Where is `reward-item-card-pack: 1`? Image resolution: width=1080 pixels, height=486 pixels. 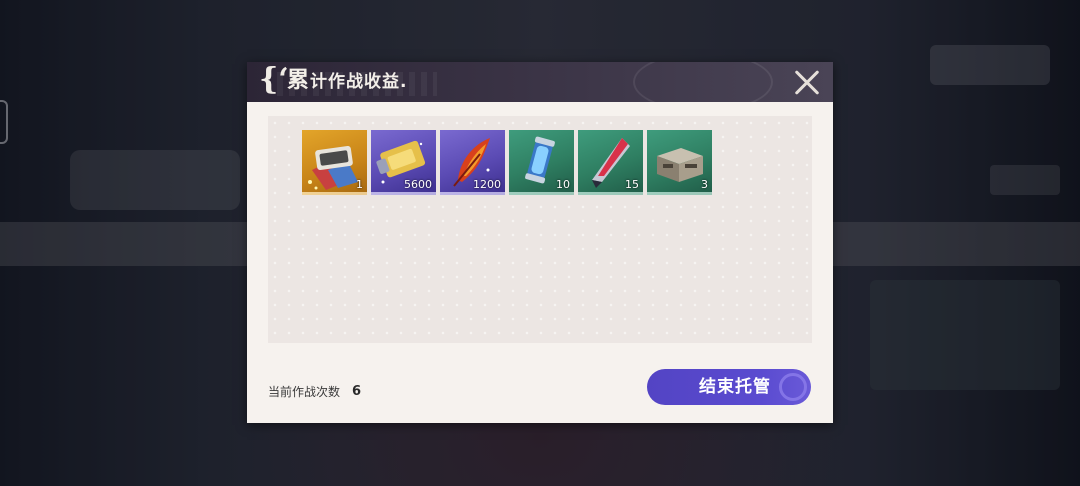 reward-item-card-pack: 1 is located at coordinates (334, 162).